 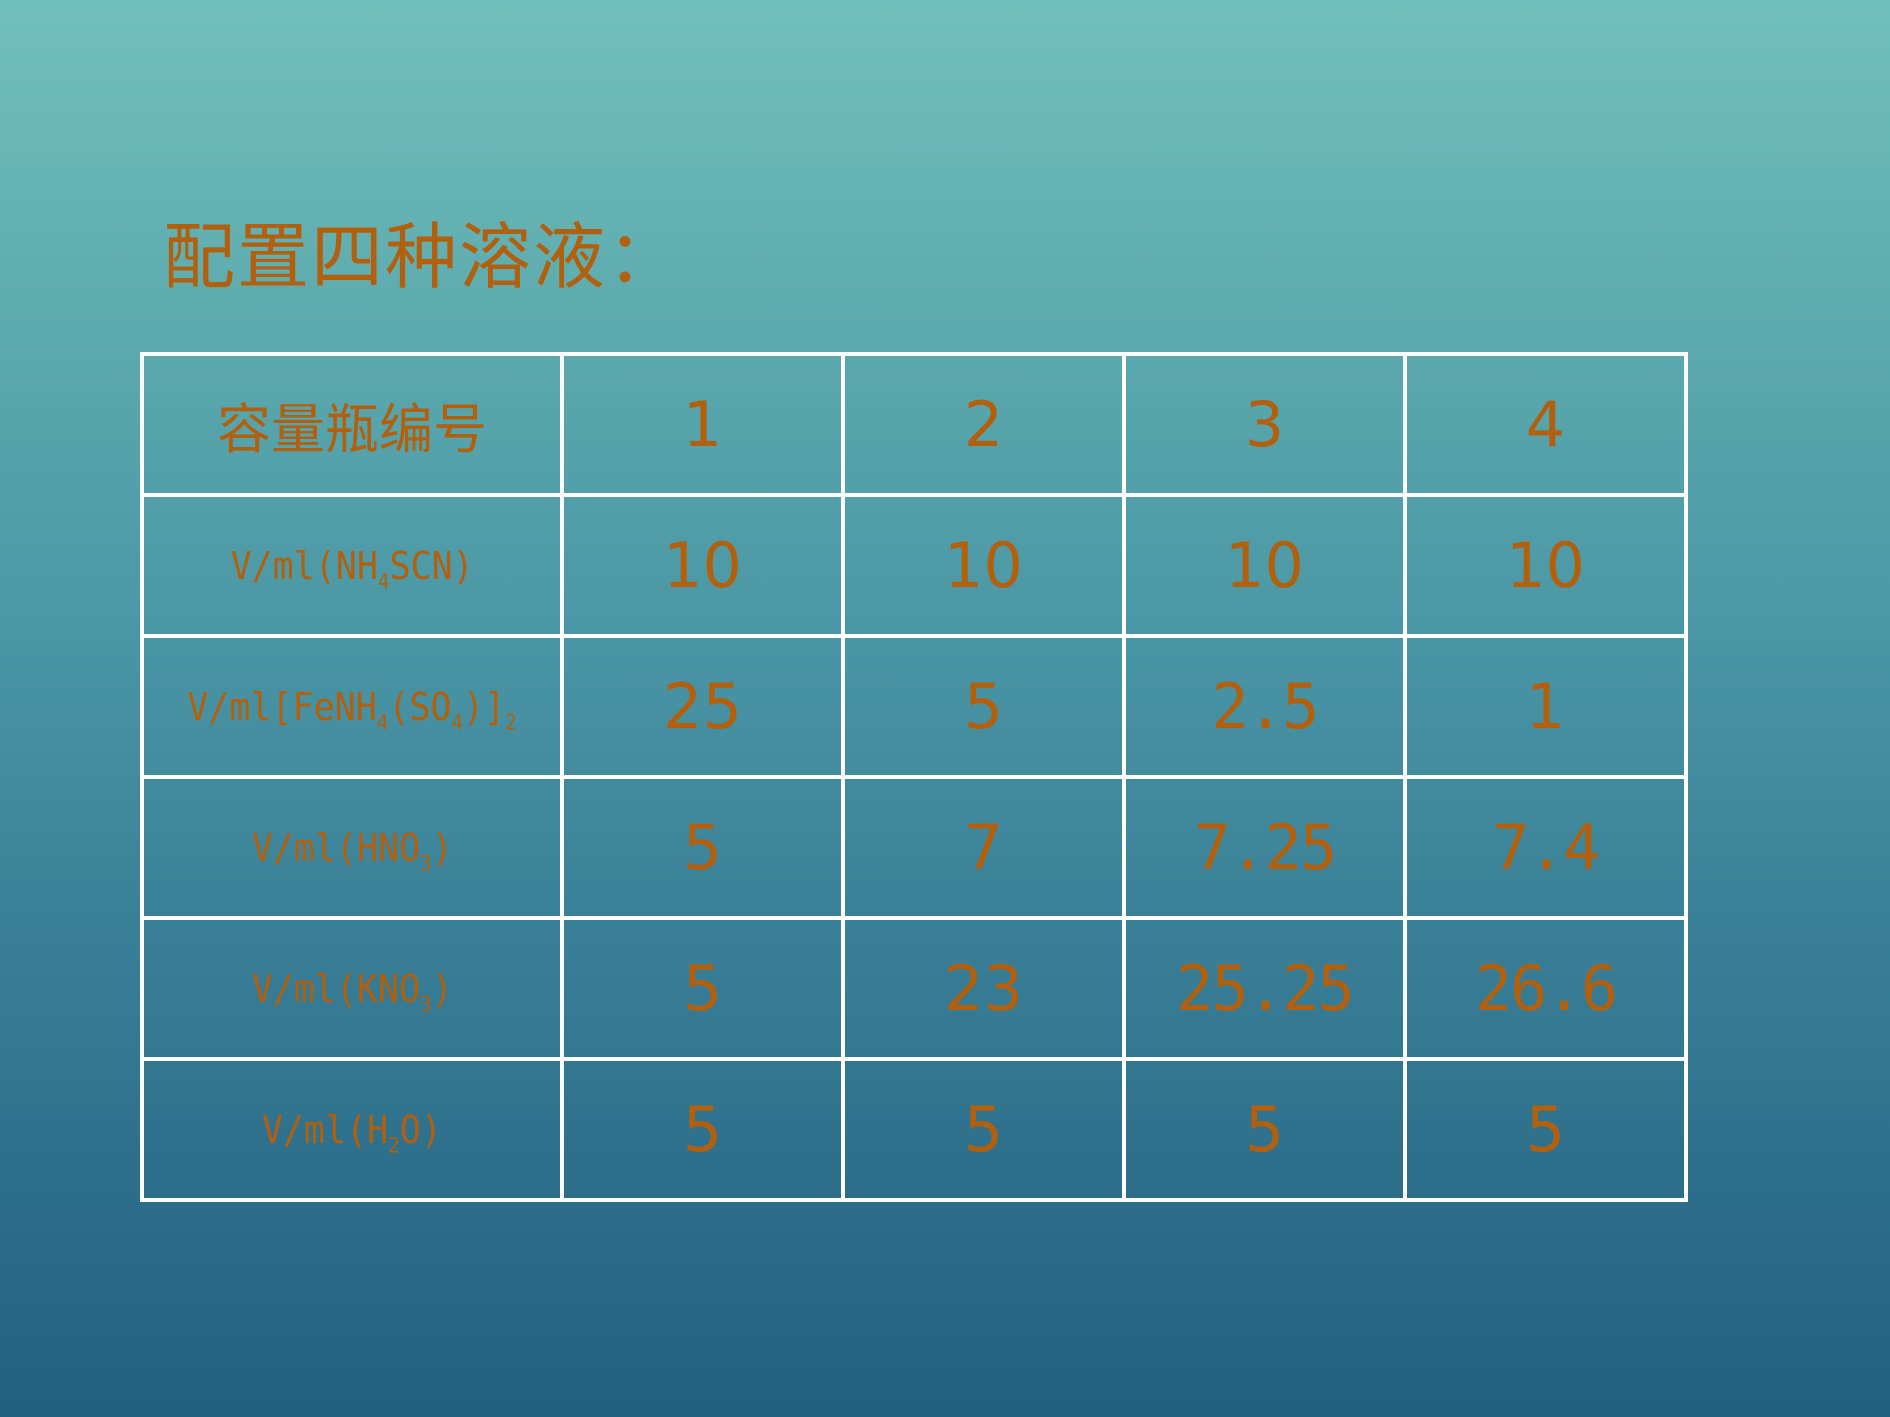 What do you see at coordinates (352, 991) in the screenshot?
I see `row-label: V/ml(KNO3)` at bounding box center [352, 991].